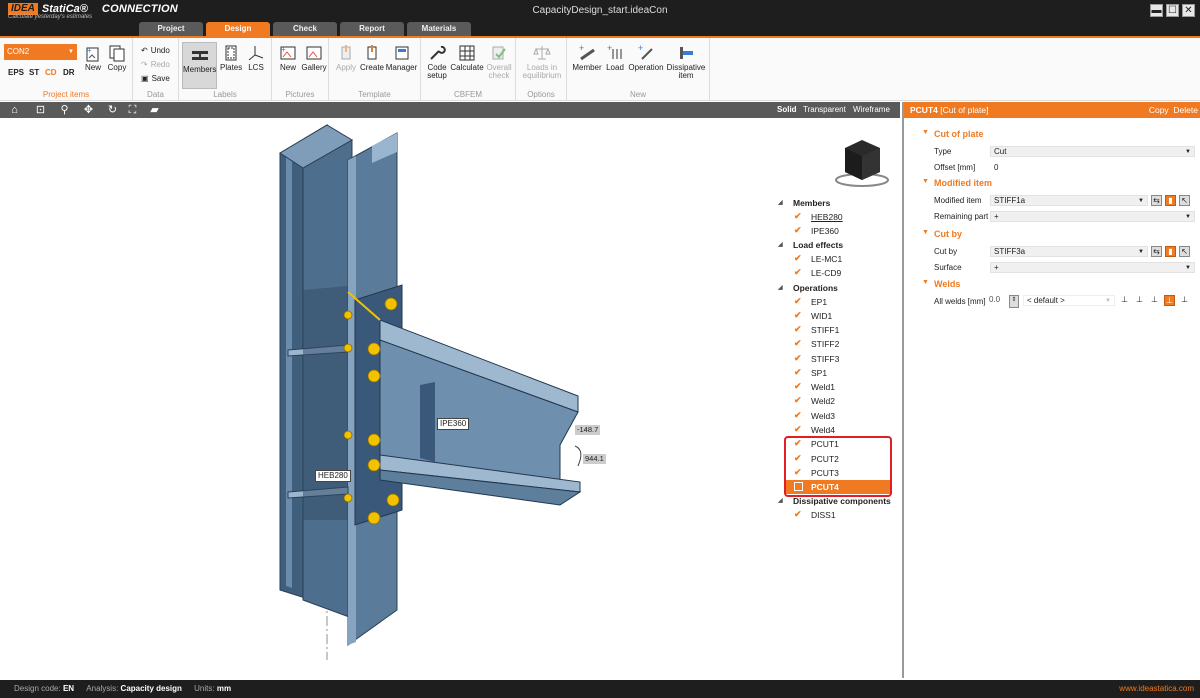 The image size is (1200, 698). I want to click on type-dr: DR, so click(69, 72).